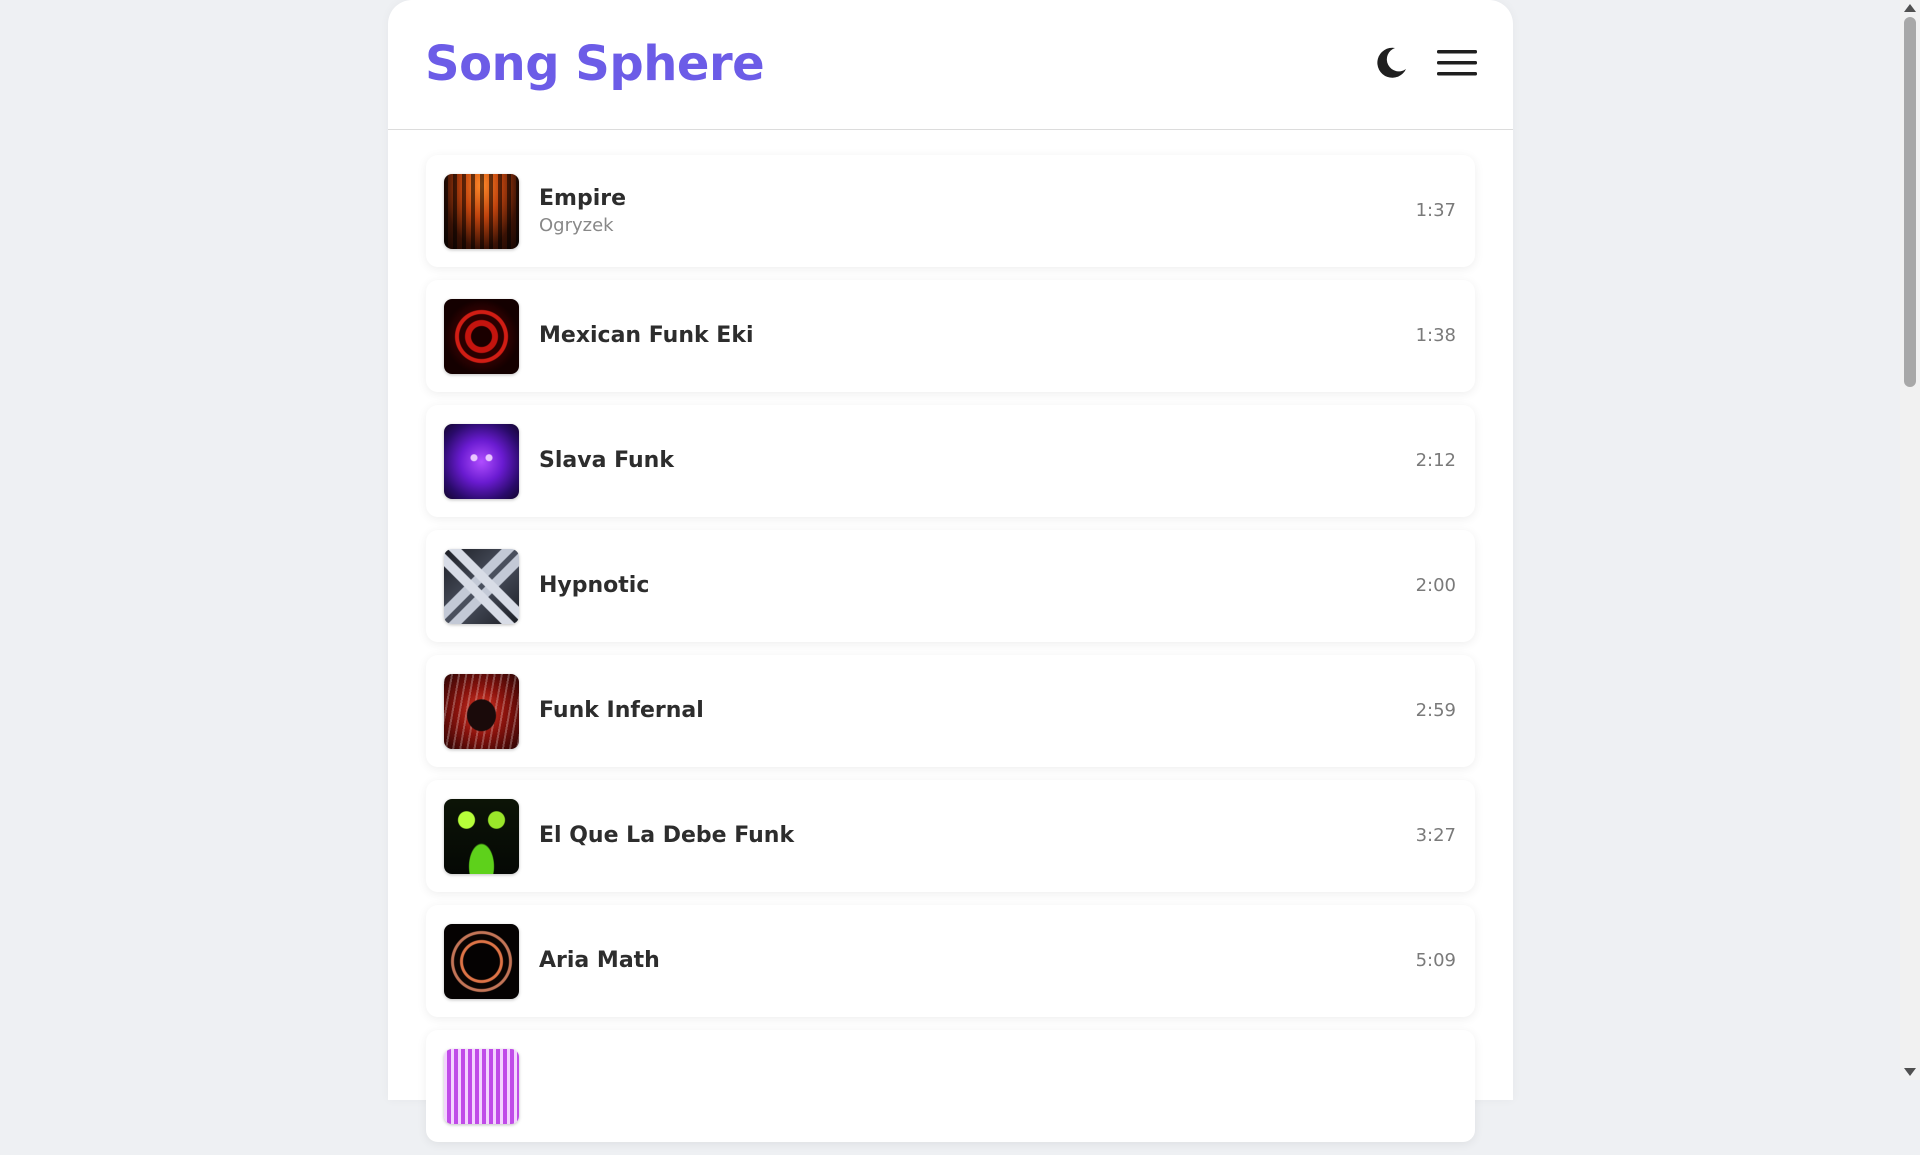  I want to click on track-info: Empire Ogryzek, so click(582, 211).